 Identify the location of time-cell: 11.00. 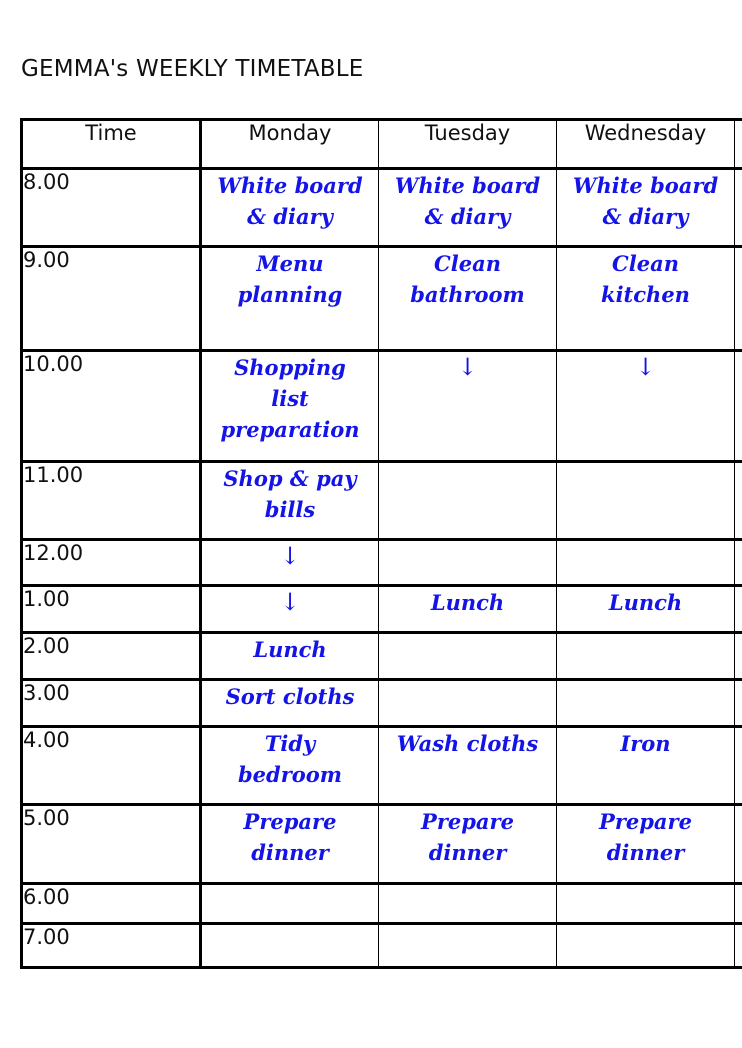
(110, 500).